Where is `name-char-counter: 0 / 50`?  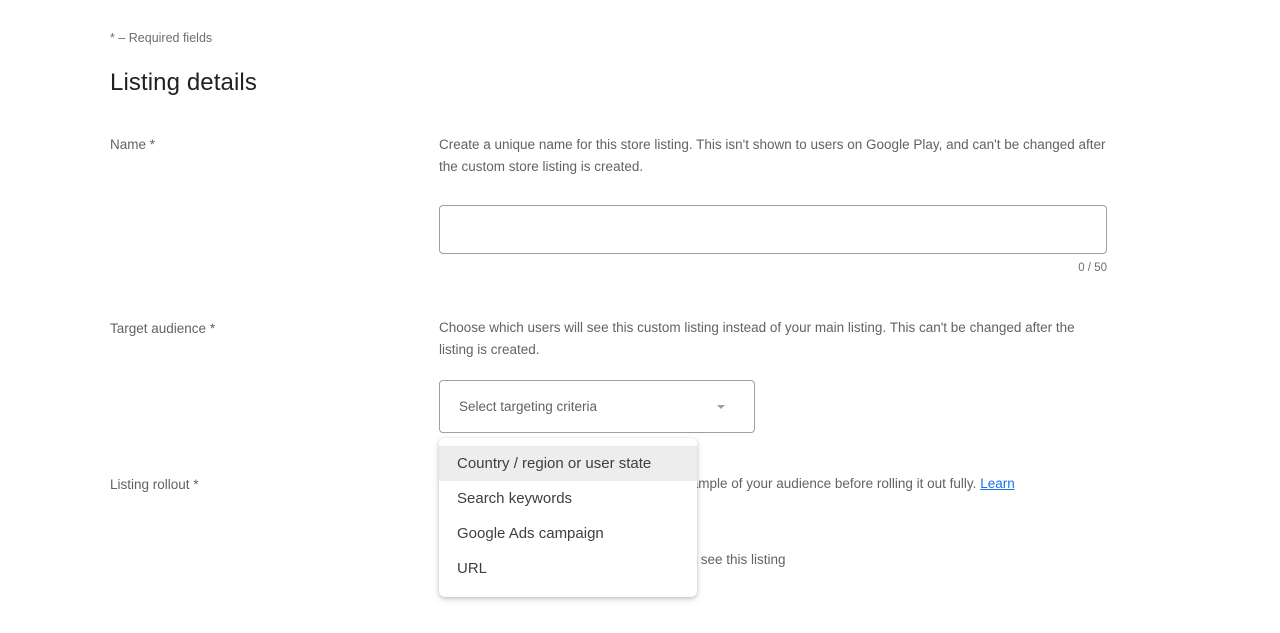 name-char-counter: 0 / 50 is located at coordinates (1092, 268).